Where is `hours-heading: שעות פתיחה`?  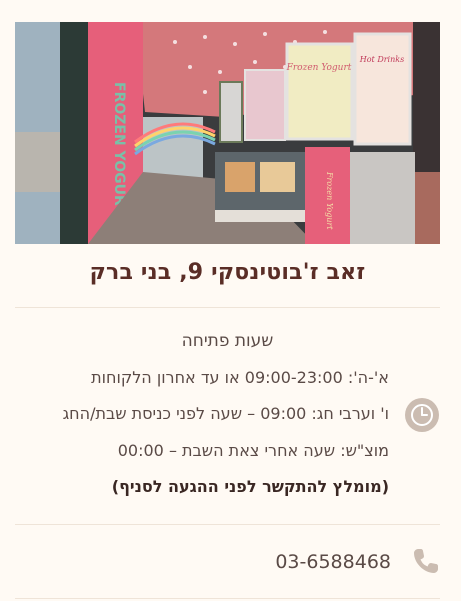 hours-heading: שעות פתיחה is located at coordinates (227, 341).